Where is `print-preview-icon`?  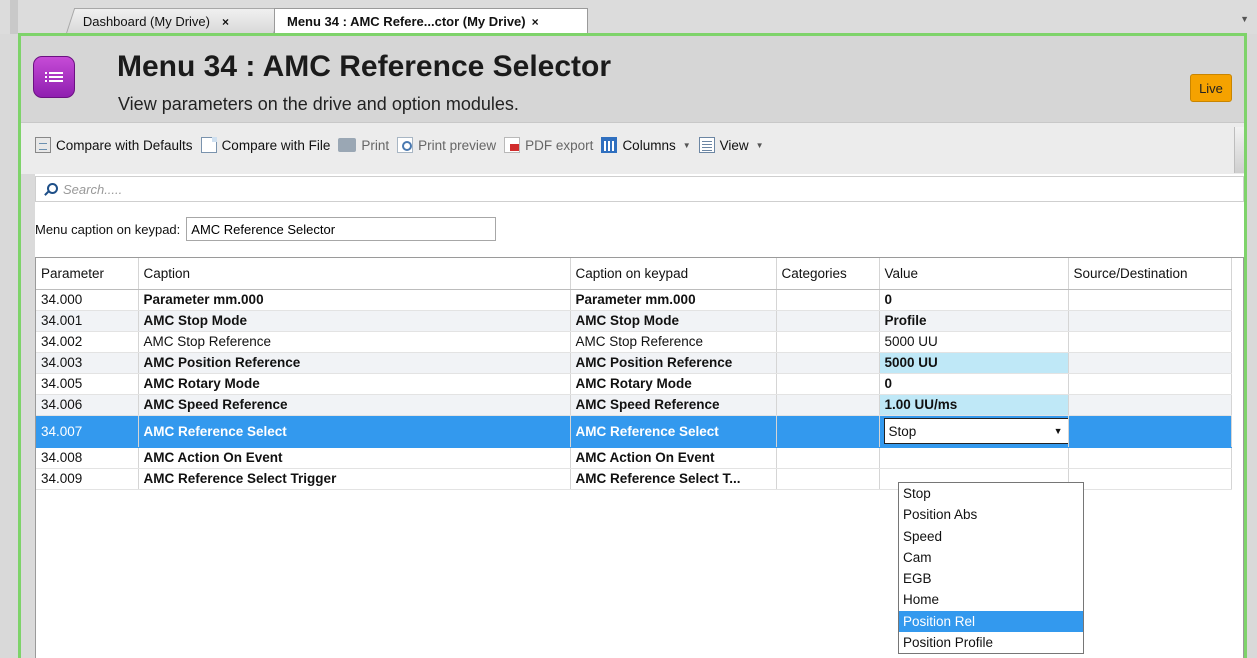
print-preview-icon is located at coordinates (405, 145).